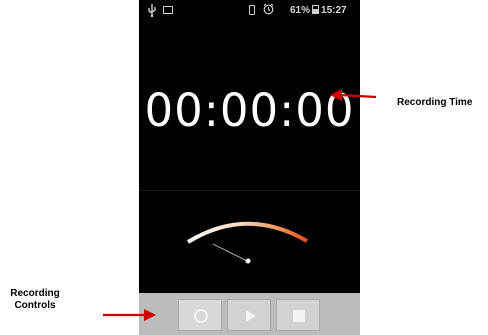 This screenshot has width=488, height=335. Describe the element at coordinates (35, 293) in the screenshot. I see `recording-controls-label-line1: Recording` at that location.